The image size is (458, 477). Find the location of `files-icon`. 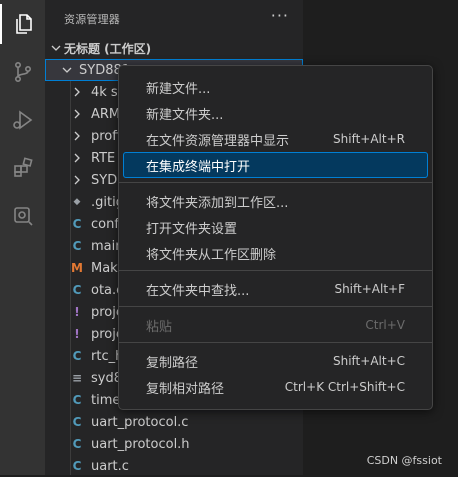

files-icon is located at coordinates (22, 24).